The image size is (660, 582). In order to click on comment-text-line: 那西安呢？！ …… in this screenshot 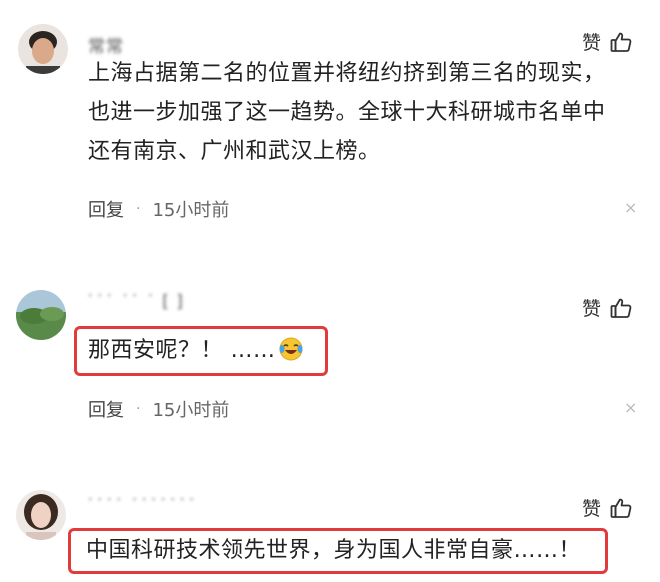, I will do `click(182, 350)`.